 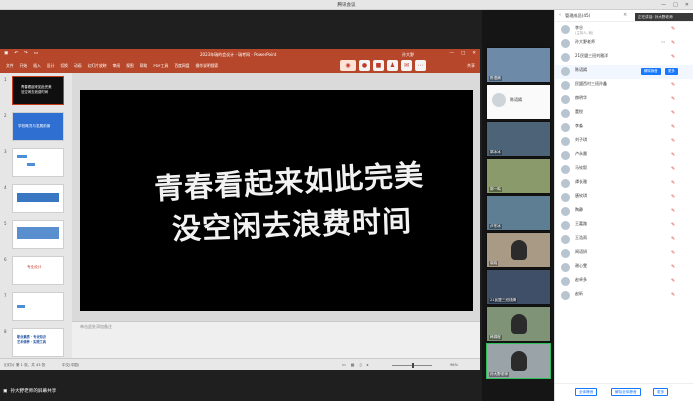 What do you see at coordinates (97, 66) in the screenshot?
I see `tab-slideshow: 幻灯片放映` at bounding box center [97, 66].